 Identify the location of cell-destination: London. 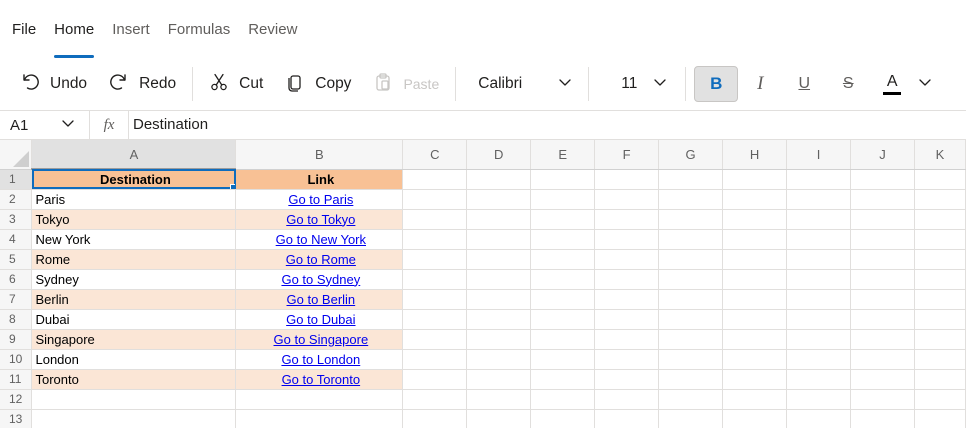
(134, 359).